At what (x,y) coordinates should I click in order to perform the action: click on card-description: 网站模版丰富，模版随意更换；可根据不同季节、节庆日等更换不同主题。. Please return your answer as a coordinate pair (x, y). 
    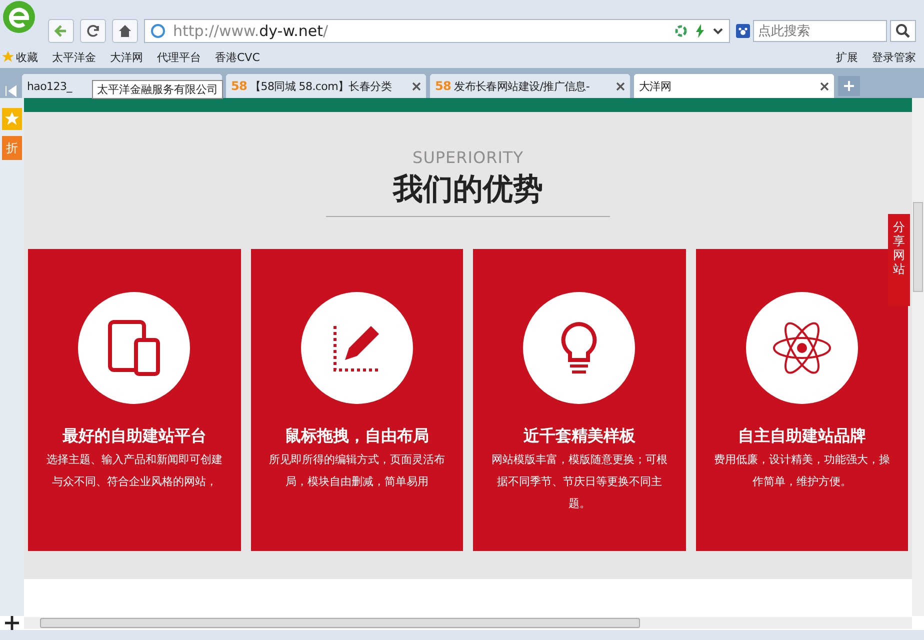
    Looking at the image, I should click on (579, 482).